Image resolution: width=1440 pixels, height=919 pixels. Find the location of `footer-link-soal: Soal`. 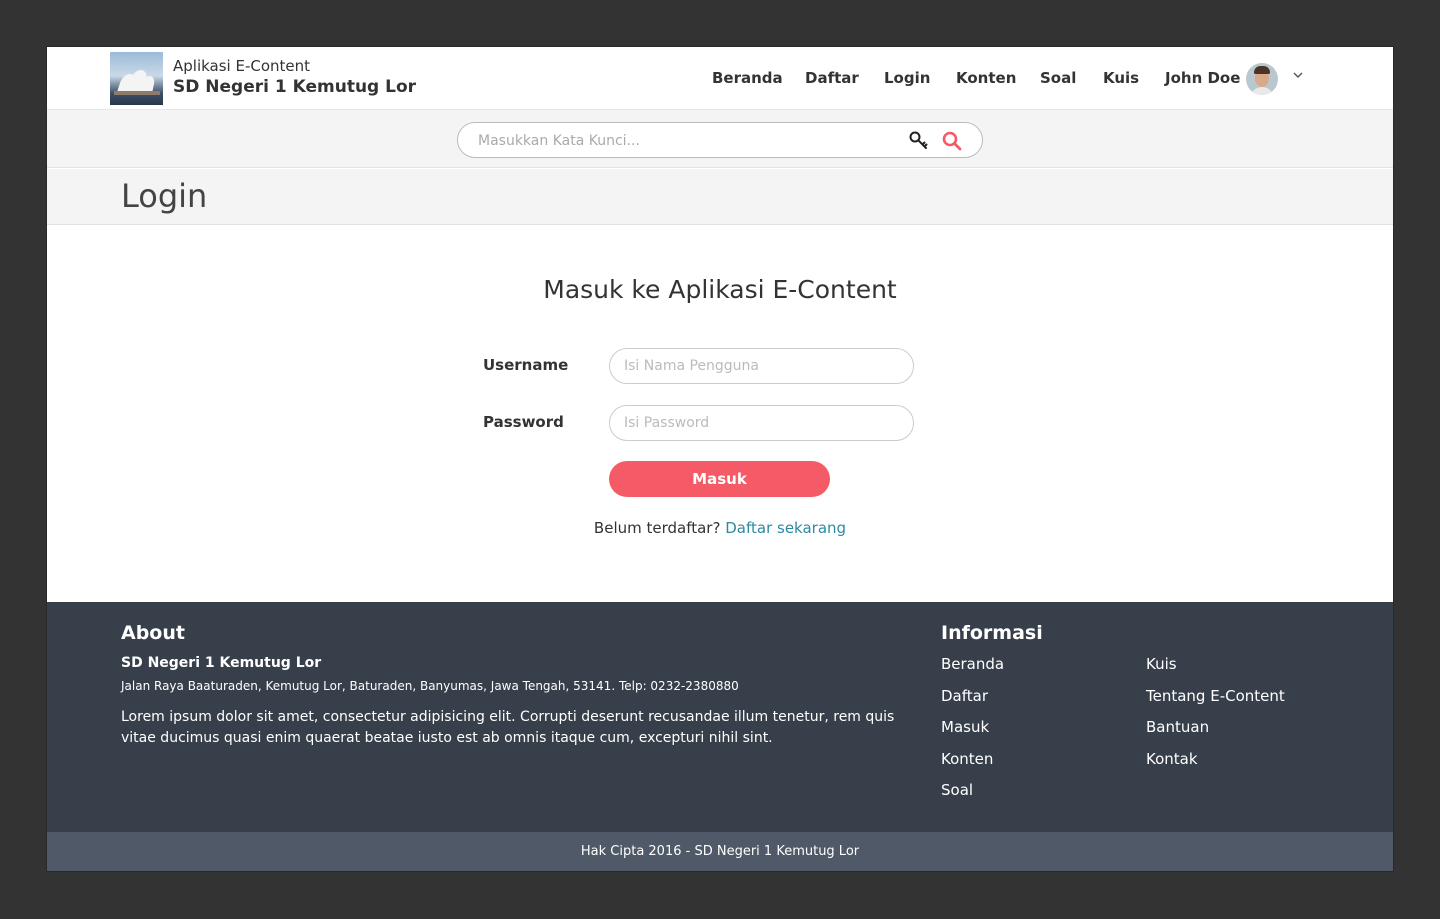

footer-link-soal: Soal is located at coordinates (957, 790).